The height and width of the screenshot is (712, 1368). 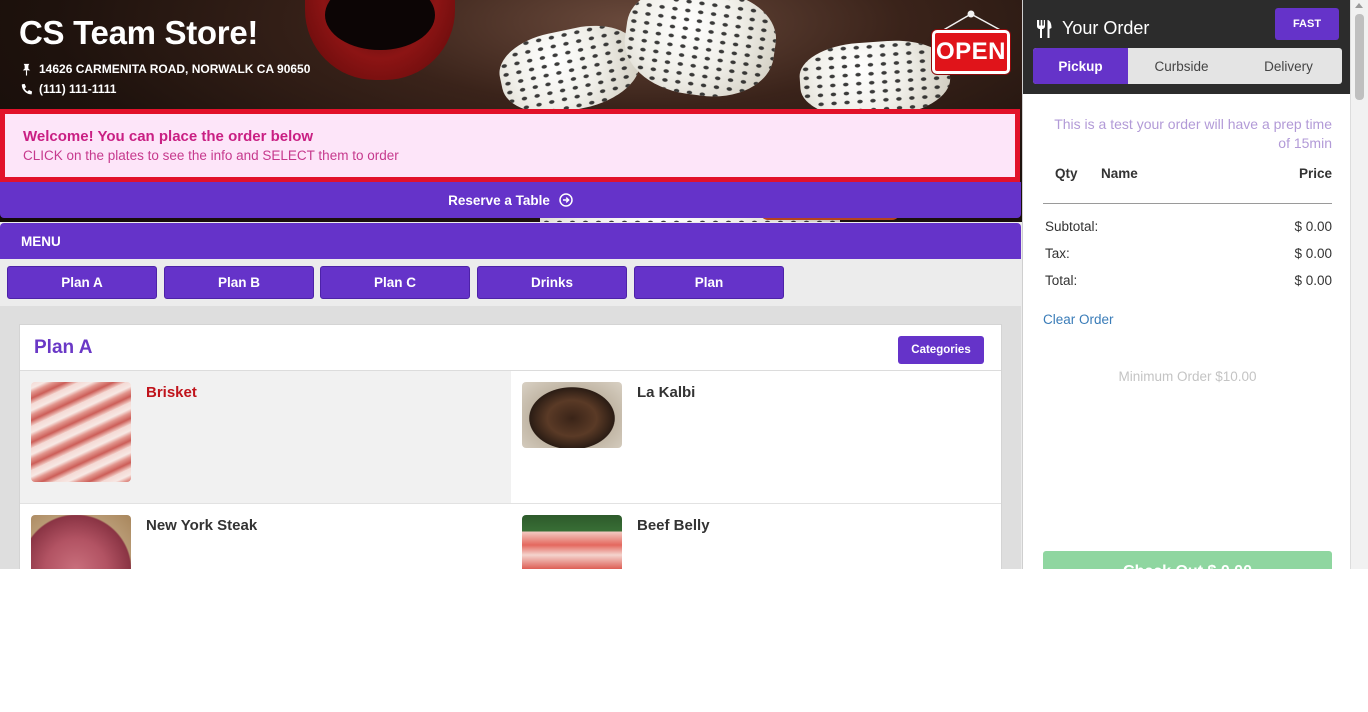 What do you see at coordinates (1359, 5) in the screenshot?
I see `scroll-up-arrow-icon` at bounding box center [1359, 5].